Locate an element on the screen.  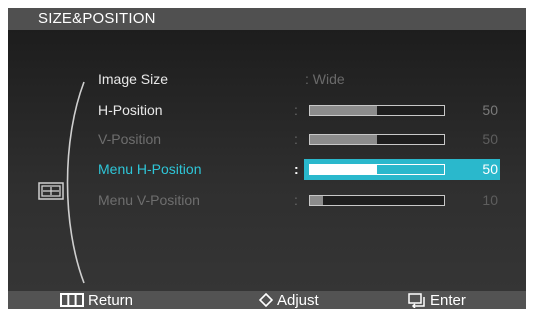
diamond-arrows-icon is located at coordinates (266, 300).